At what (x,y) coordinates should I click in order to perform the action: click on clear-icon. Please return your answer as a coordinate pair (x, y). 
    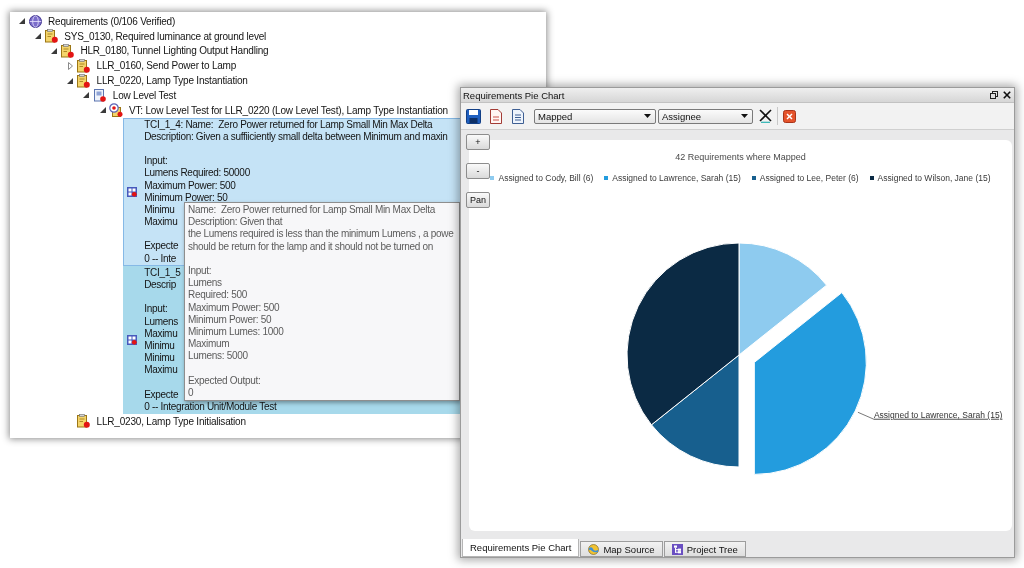
    Looking at the image, I should click on (765, 116).